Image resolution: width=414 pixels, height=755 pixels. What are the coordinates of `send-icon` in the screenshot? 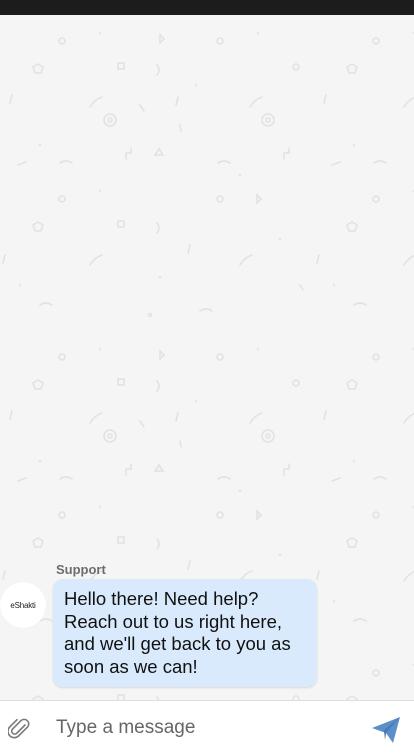 It's located at (386, 730).